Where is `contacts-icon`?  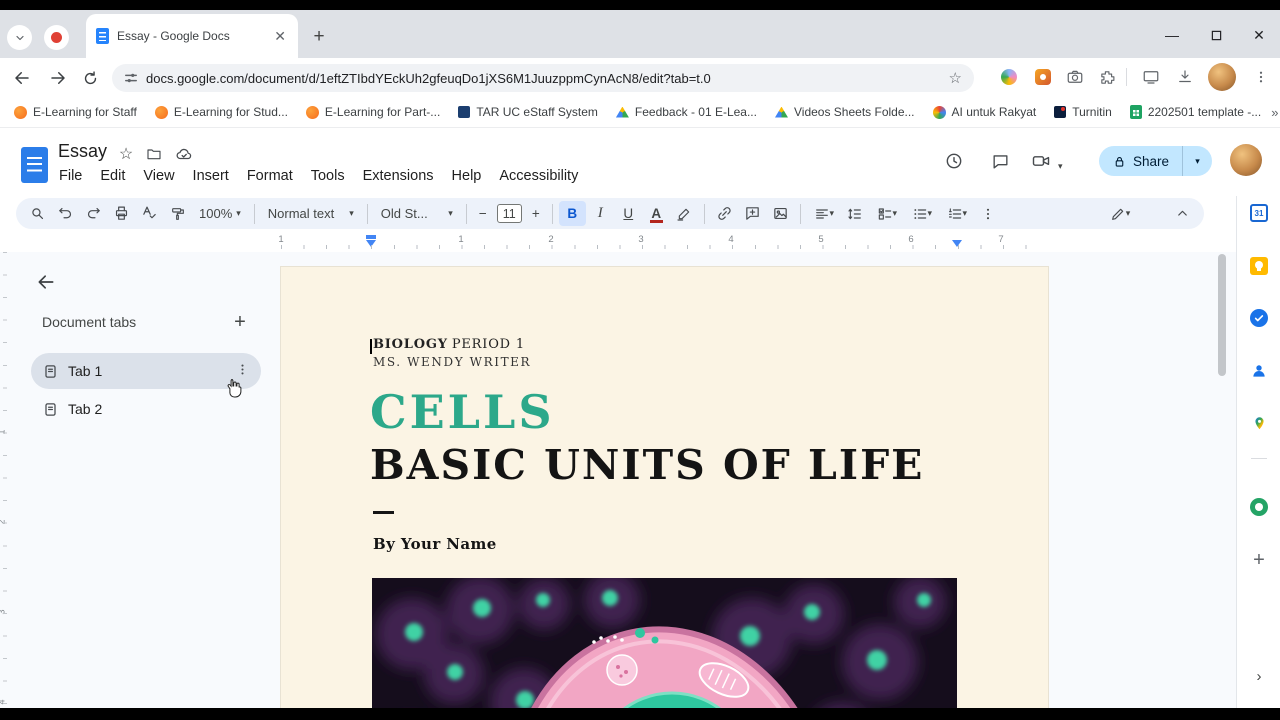
contacts-icon is located at coordinates (1259, 371).